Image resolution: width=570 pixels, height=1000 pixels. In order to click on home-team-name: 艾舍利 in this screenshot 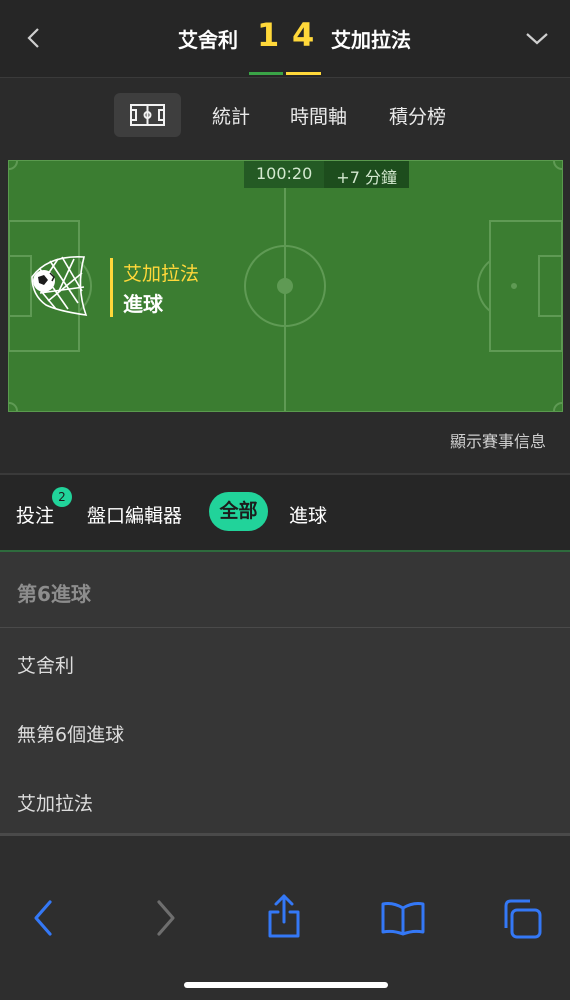, I will do `click(208, 40)`.